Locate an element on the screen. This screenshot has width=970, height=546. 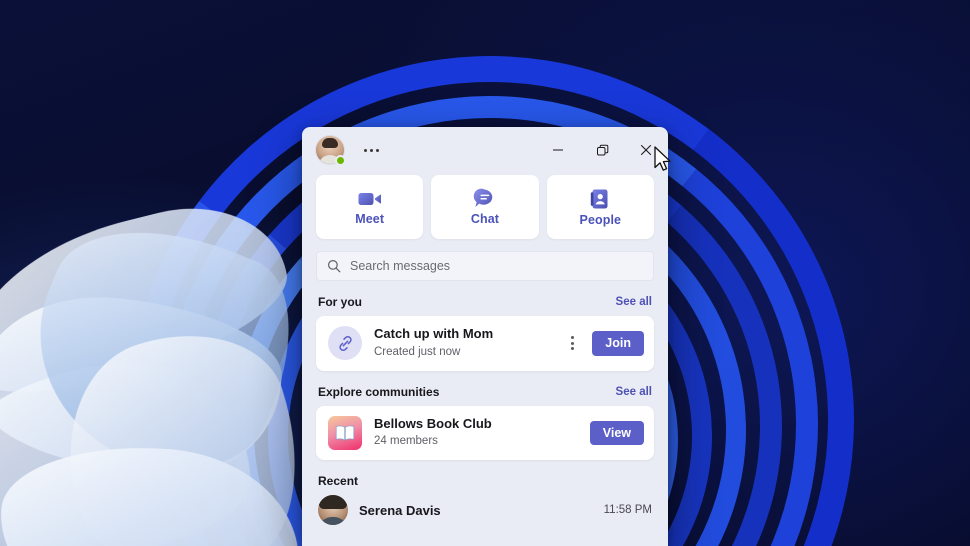
presence-indicator-available is located at coordinates (340, 160).